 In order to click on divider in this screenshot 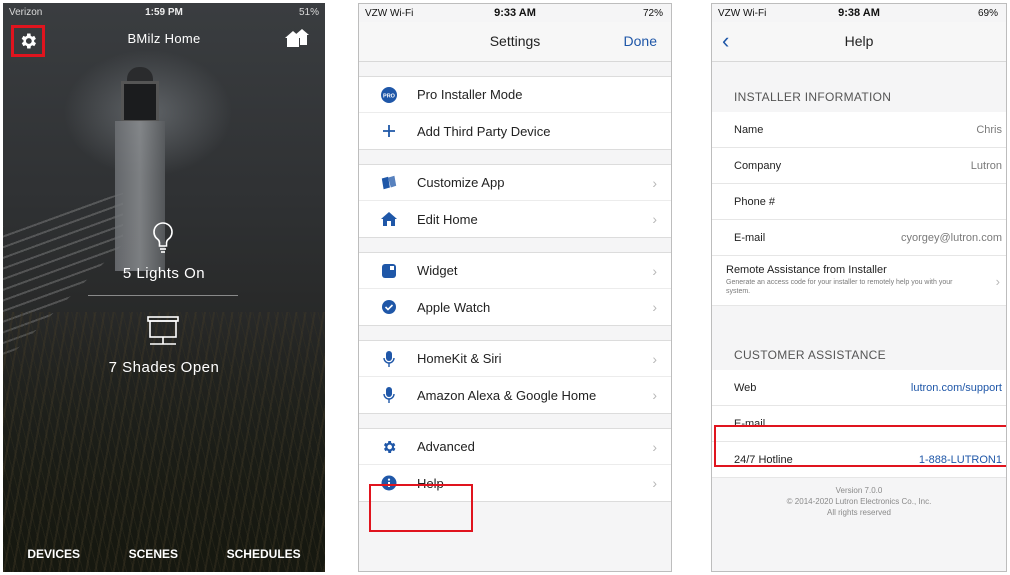, I will do `click(163, 295)`.